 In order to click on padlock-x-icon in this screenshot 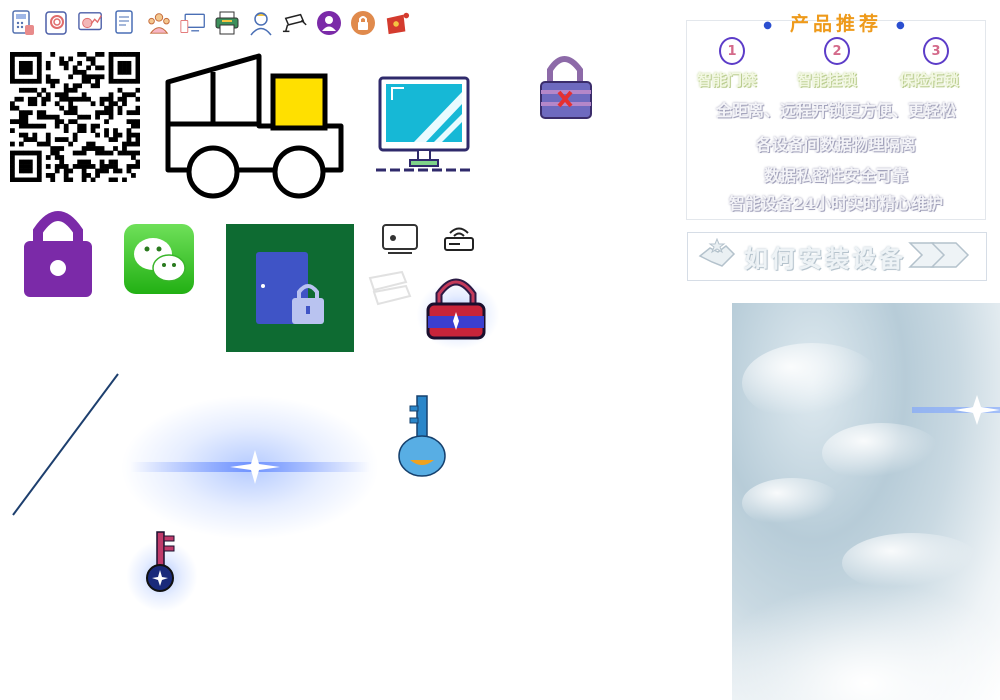, I will do `click(566, 90)`.